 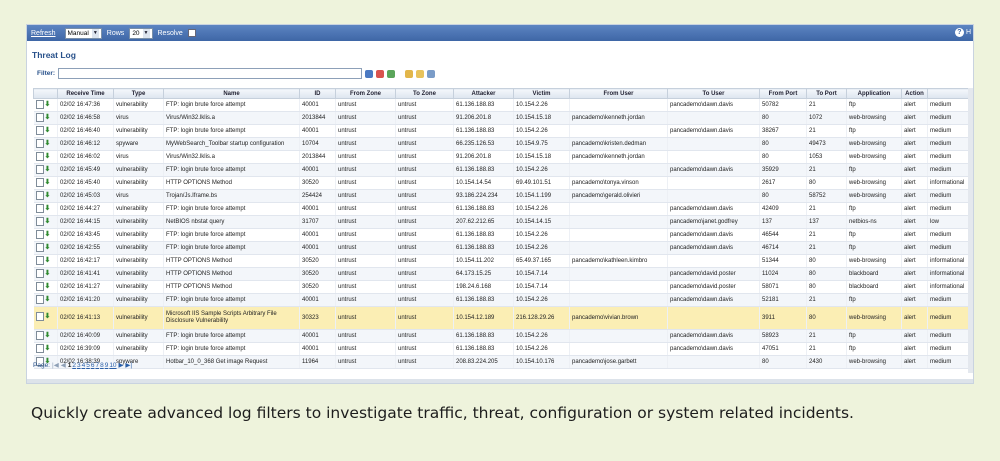 What do you see at coordinates (63, 365) in the screenshot?
I see `prev-page-icon: ◀` at bounding box center [63, 365].